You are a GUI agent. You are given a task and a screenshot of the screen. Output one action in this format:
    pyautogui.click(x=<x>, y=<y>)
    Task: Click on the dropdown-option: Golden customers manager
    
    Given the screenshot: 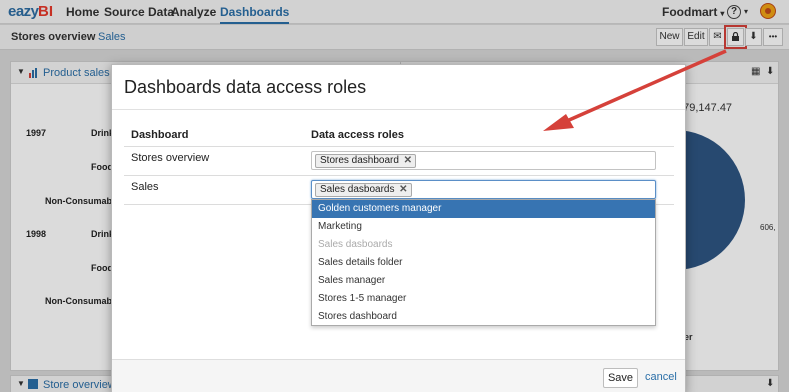 What is the action you would take?
    pyautogui.click(x=483, y=209)
    